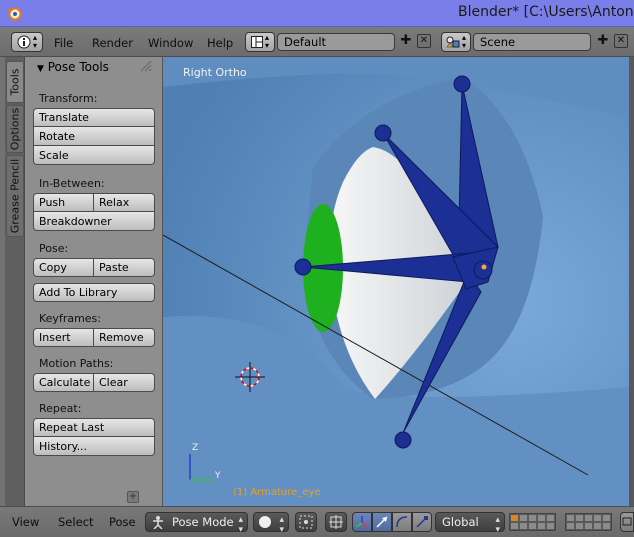 The image size is (634, 537). What do you see at coordinates (112, 43) in the screenshot?
I see `menu-render: Render` at bounding box center [112, 43].